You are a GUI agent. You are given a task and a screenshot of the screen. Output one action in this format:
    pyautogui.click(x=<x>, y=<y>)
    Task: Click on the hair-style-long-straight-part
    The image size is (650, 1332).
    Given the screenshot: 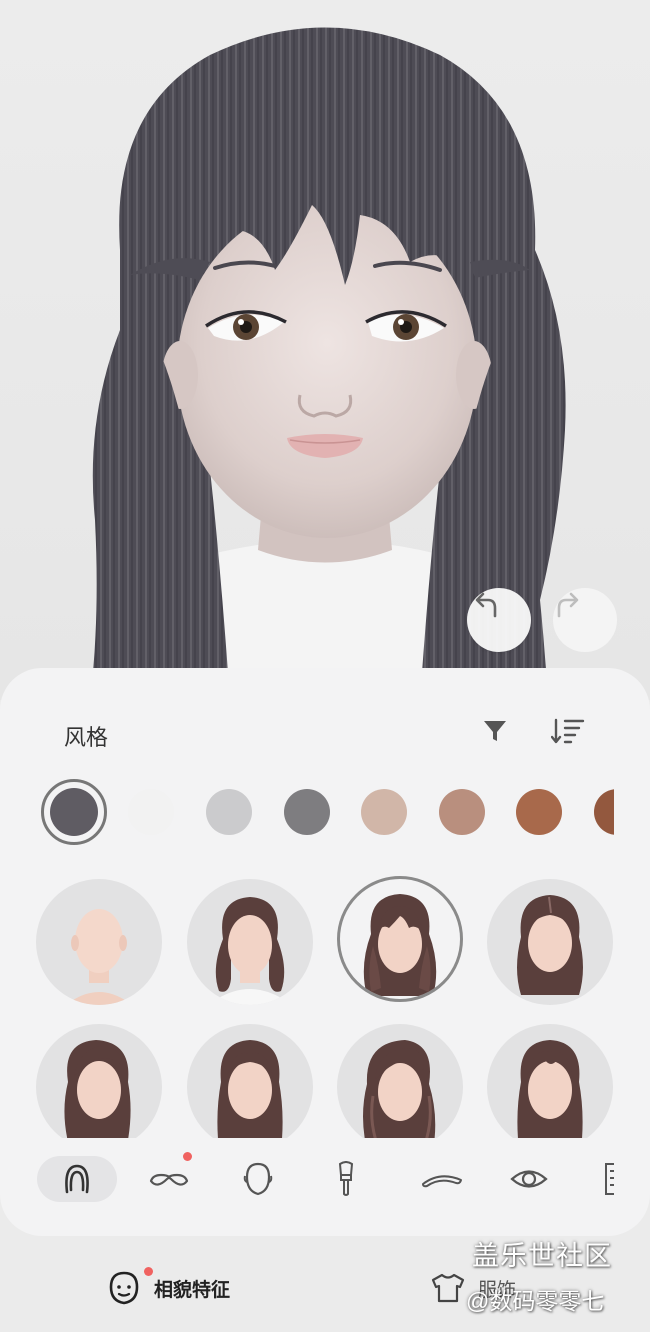 What is the action you would take?
    pyautogui.click(x=550, y=942)
    